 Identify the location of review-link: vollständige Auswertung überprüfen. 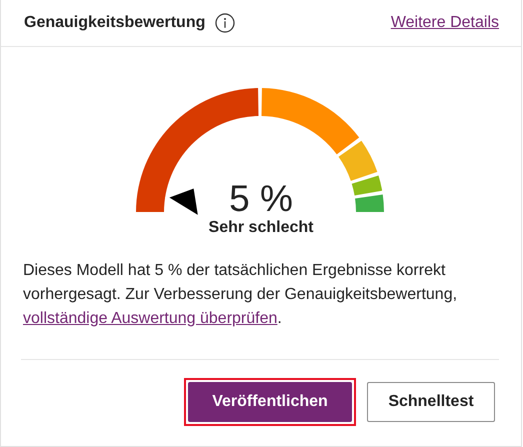
(150, 318).